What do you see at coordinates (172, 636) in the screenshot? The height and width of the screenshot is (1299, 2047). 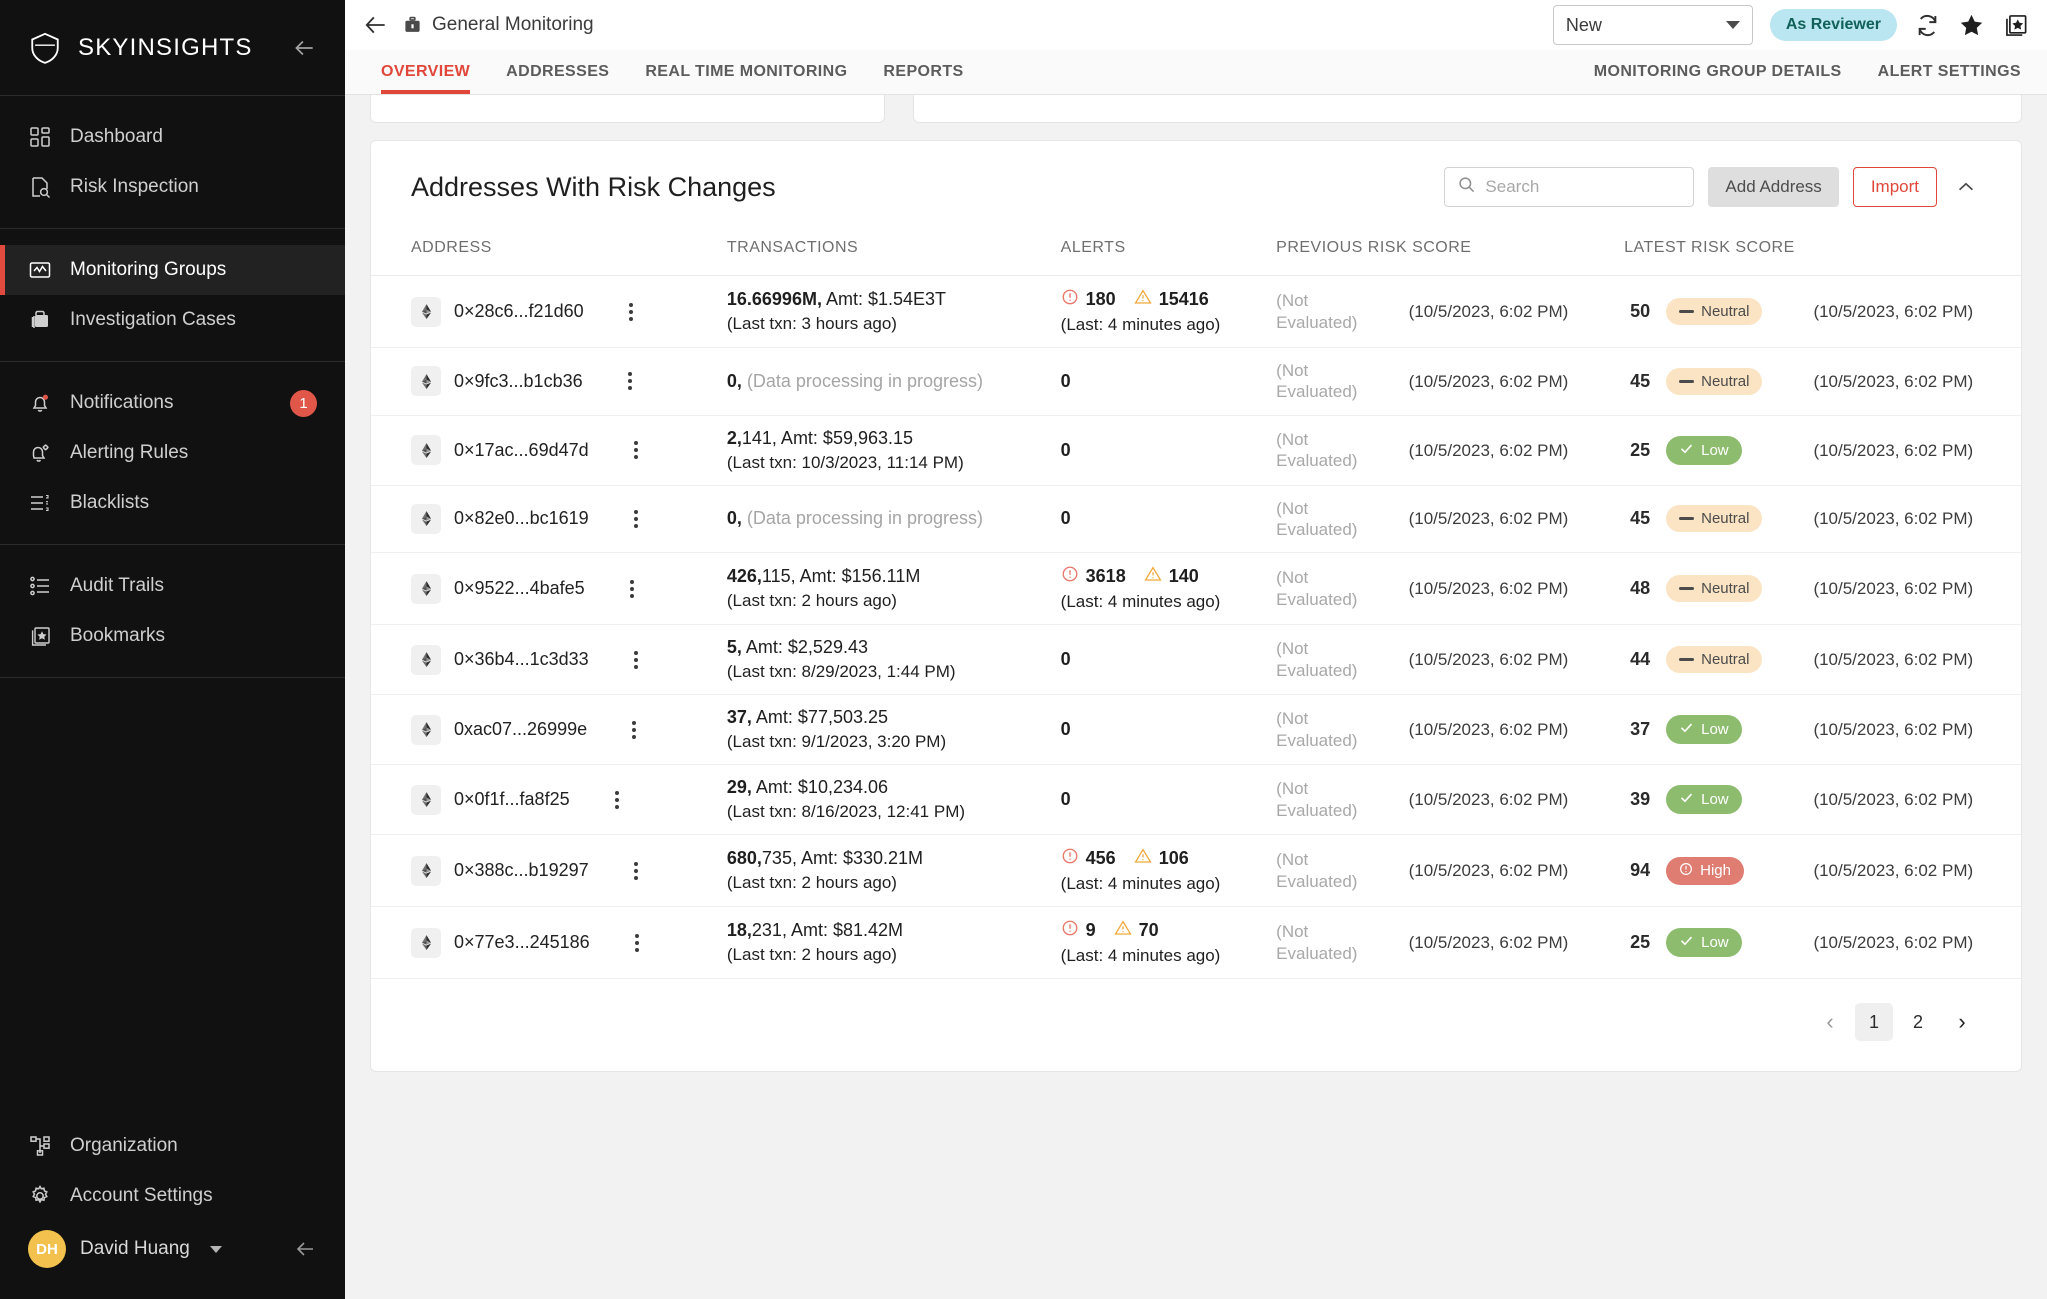 I see `sidebar-item-bookmarks: Bookmarks` at bounding box center [172, 636].